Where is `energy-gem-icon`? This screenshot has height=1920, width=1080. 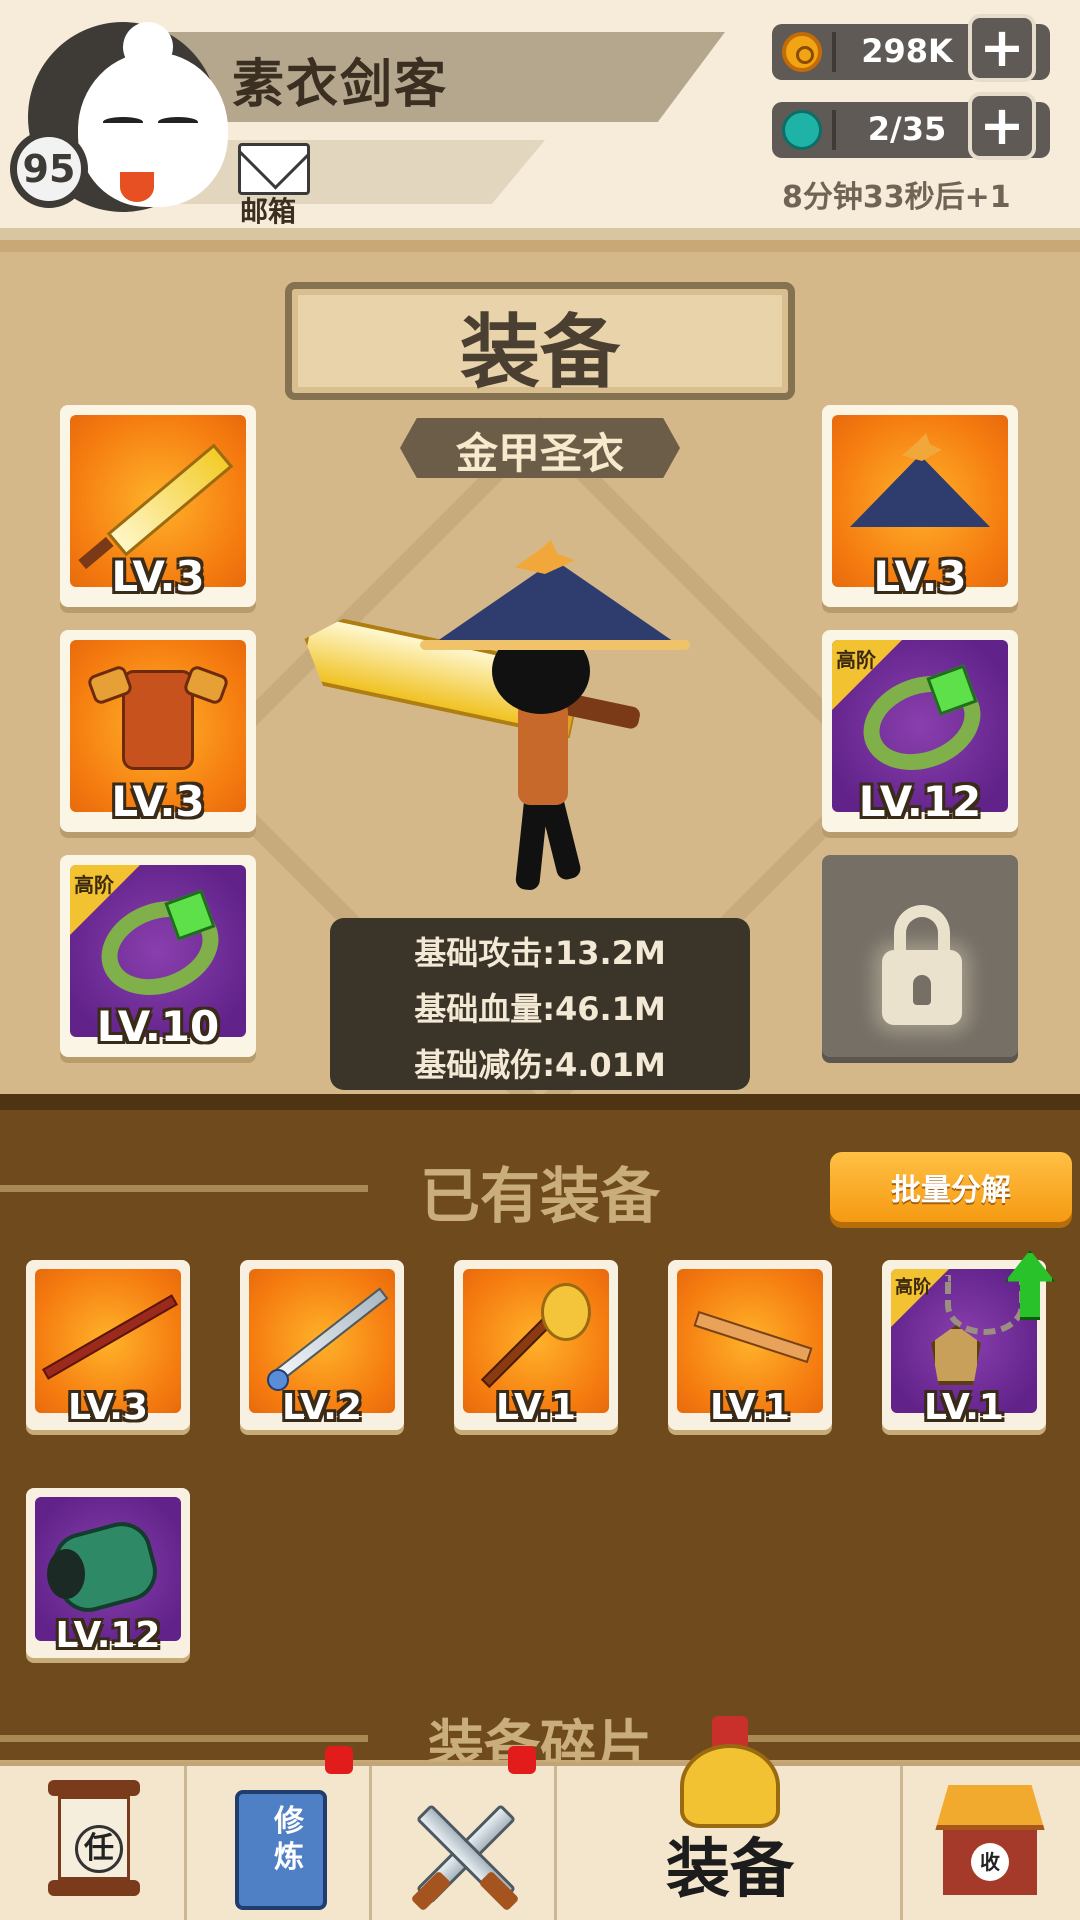 energy-gem-icon is located at coordinates (802, 130).